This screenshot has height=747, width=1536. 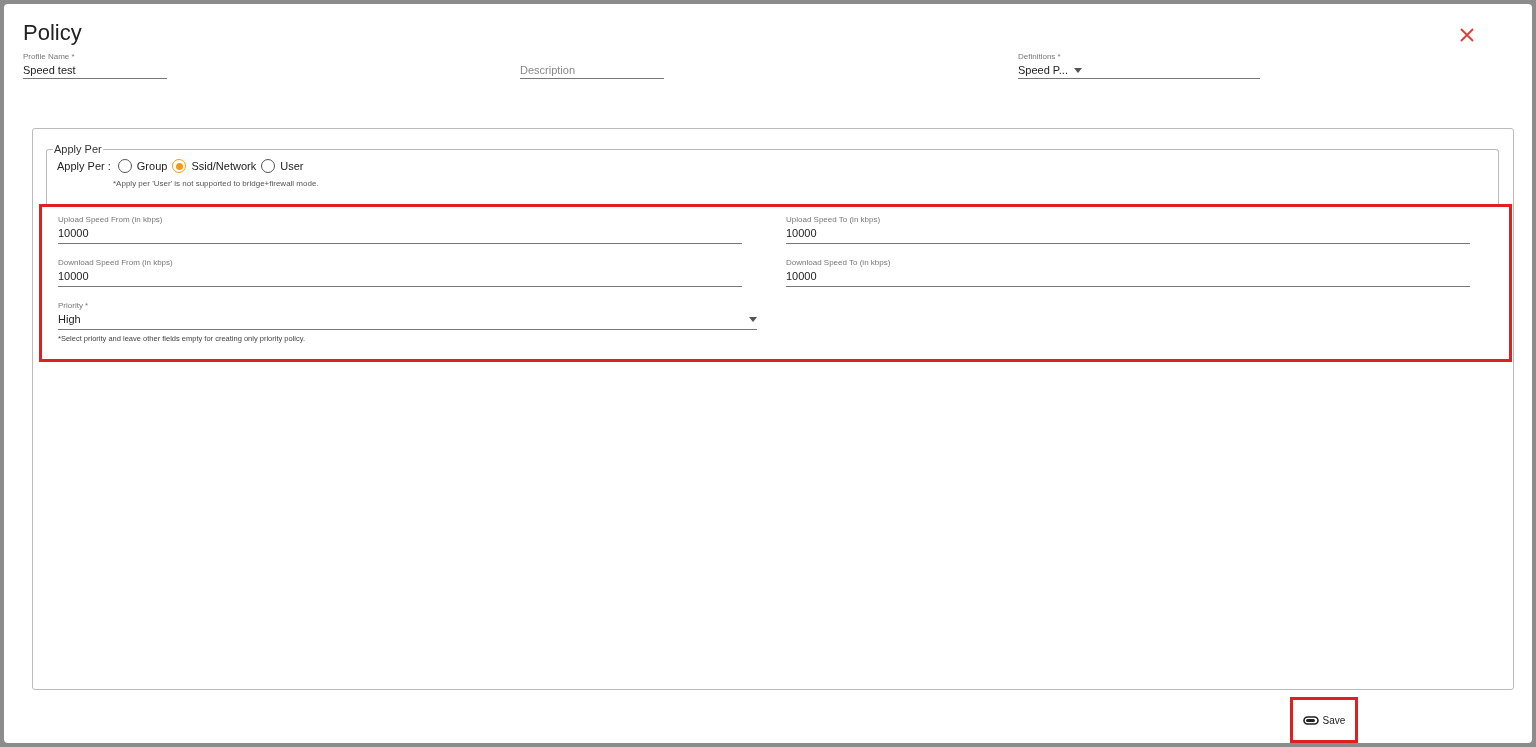 What do you see at coordinates (1324, 720) in the screenshot?
I see `save-button: Save` at bounding box center [1324, 720].